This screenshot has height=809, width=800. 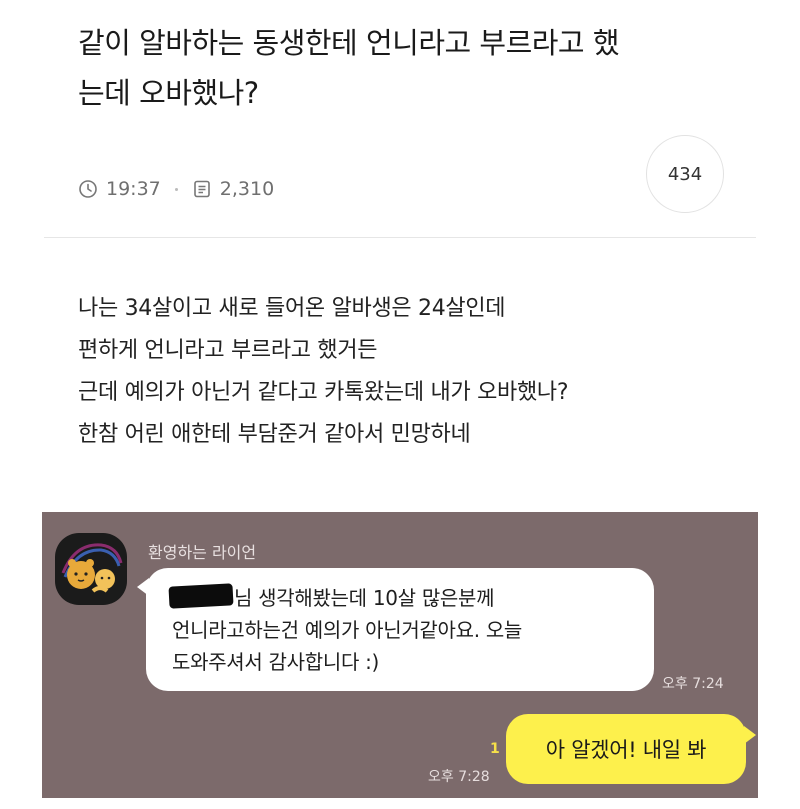 What do you see at coordinates (685, 174) in the screenshot?
I see `comment-count-button: 434` at bounding box center [685, 174].